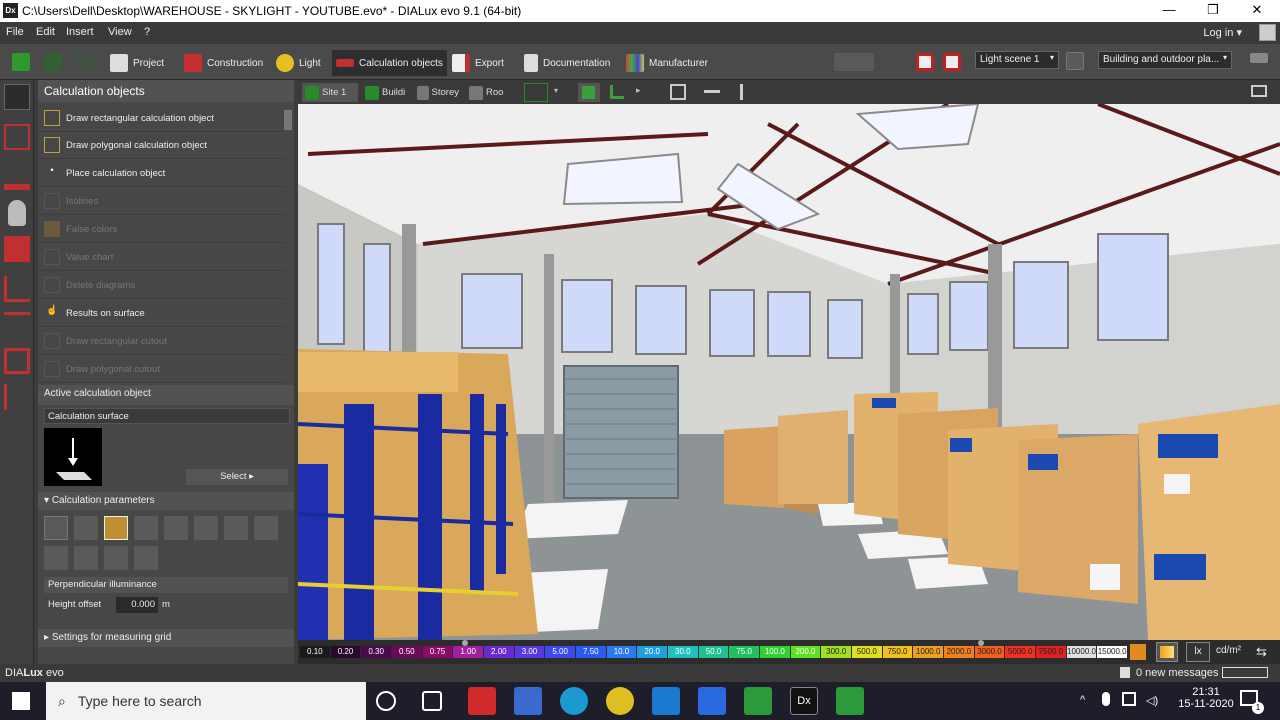  I want to click on calc-curve-icon, so click(17, 289).